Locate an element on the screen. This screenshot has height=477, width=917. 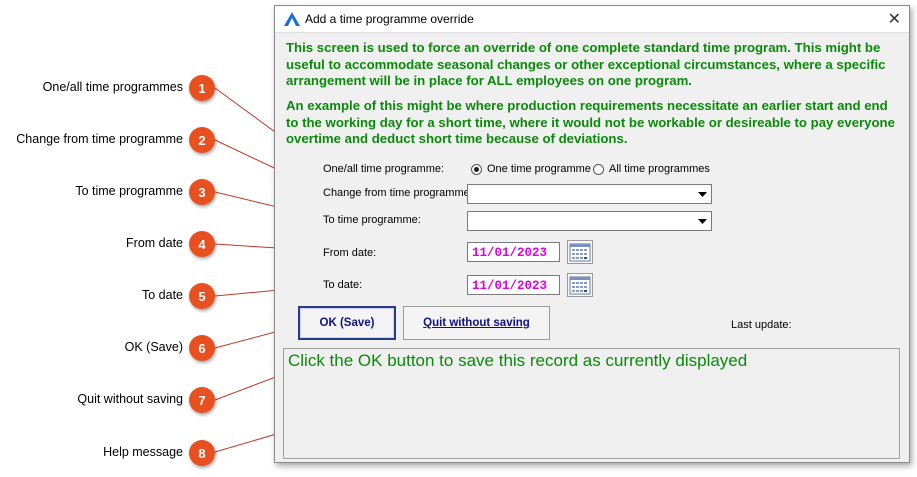
callout-badge-4: 4 is located at coordinates (202, 244).